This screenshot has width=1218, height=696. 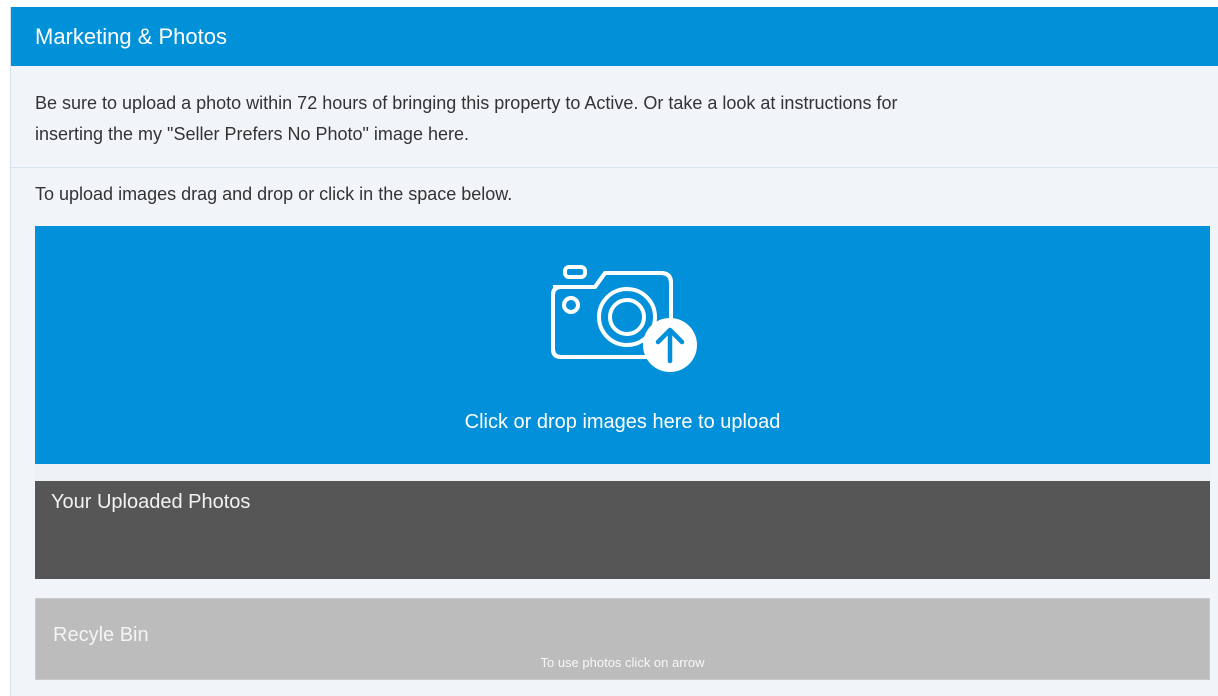 I want to click on section-divider, so click(x=622, y=472).